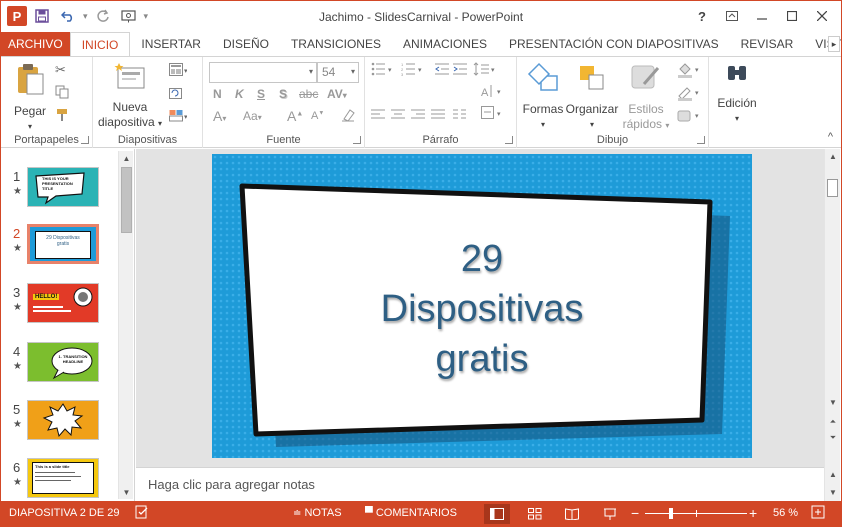 The width and height of the screenshot is (842, 527). What do you see at coordinates (737, 94) in the screenshot?
I see `editing-button: Edición ▾` at bounding box center [737, 94].